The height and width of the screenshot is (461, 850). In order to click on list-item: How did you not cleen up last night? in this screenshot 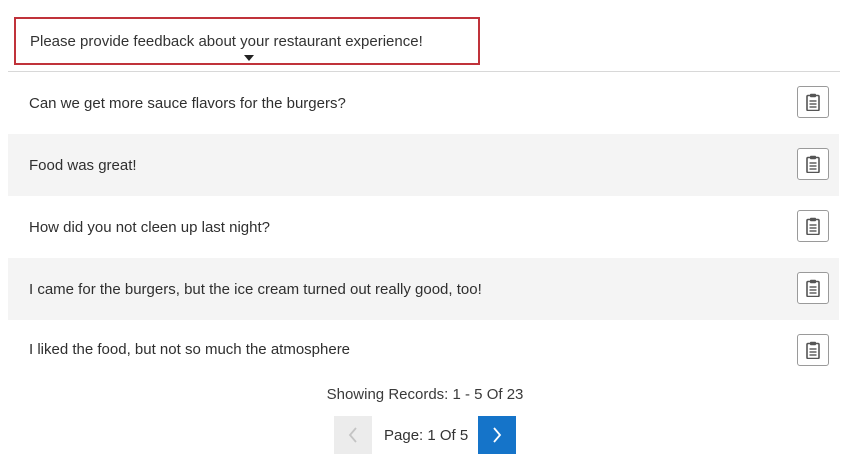, I will do `click(423, 227)`.